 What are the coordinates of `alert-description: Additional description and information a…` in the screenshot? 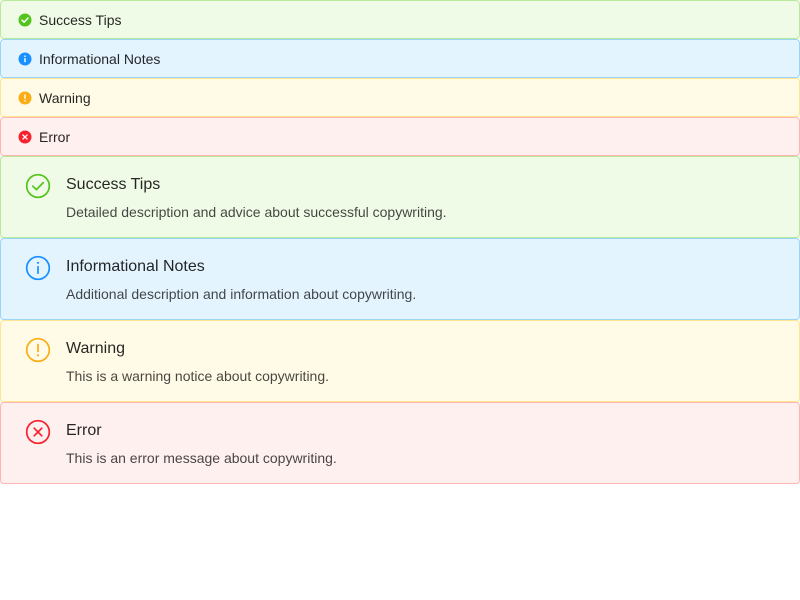 It's located at (241, 294).